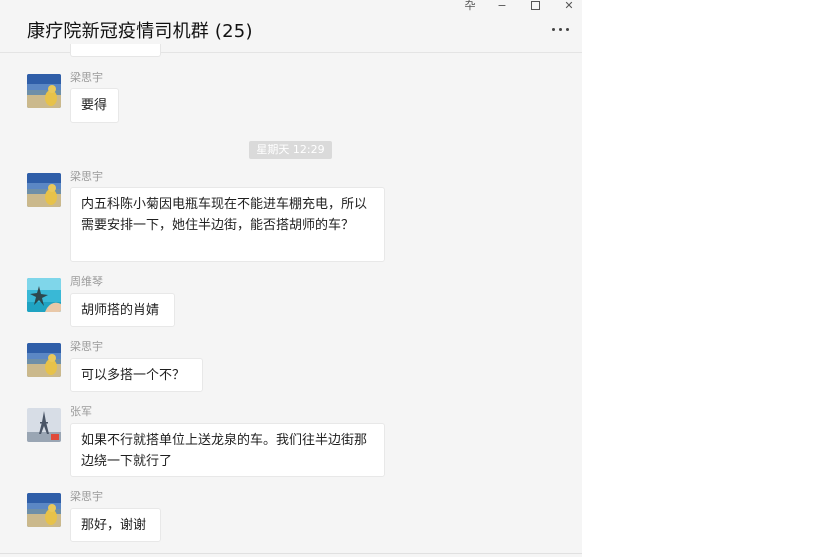 This screenshot has height=557, width=819. I want to click on eiffel-tower-avatar-icon, so click(44, 425).